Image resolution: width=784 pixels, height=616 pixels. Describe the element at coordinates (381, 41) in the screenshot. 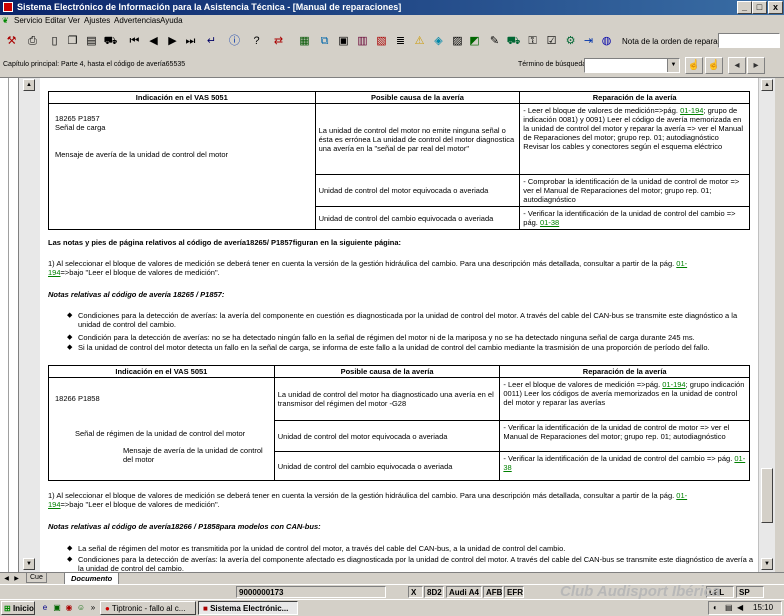

I see `manual-icon: ▧` at that location.